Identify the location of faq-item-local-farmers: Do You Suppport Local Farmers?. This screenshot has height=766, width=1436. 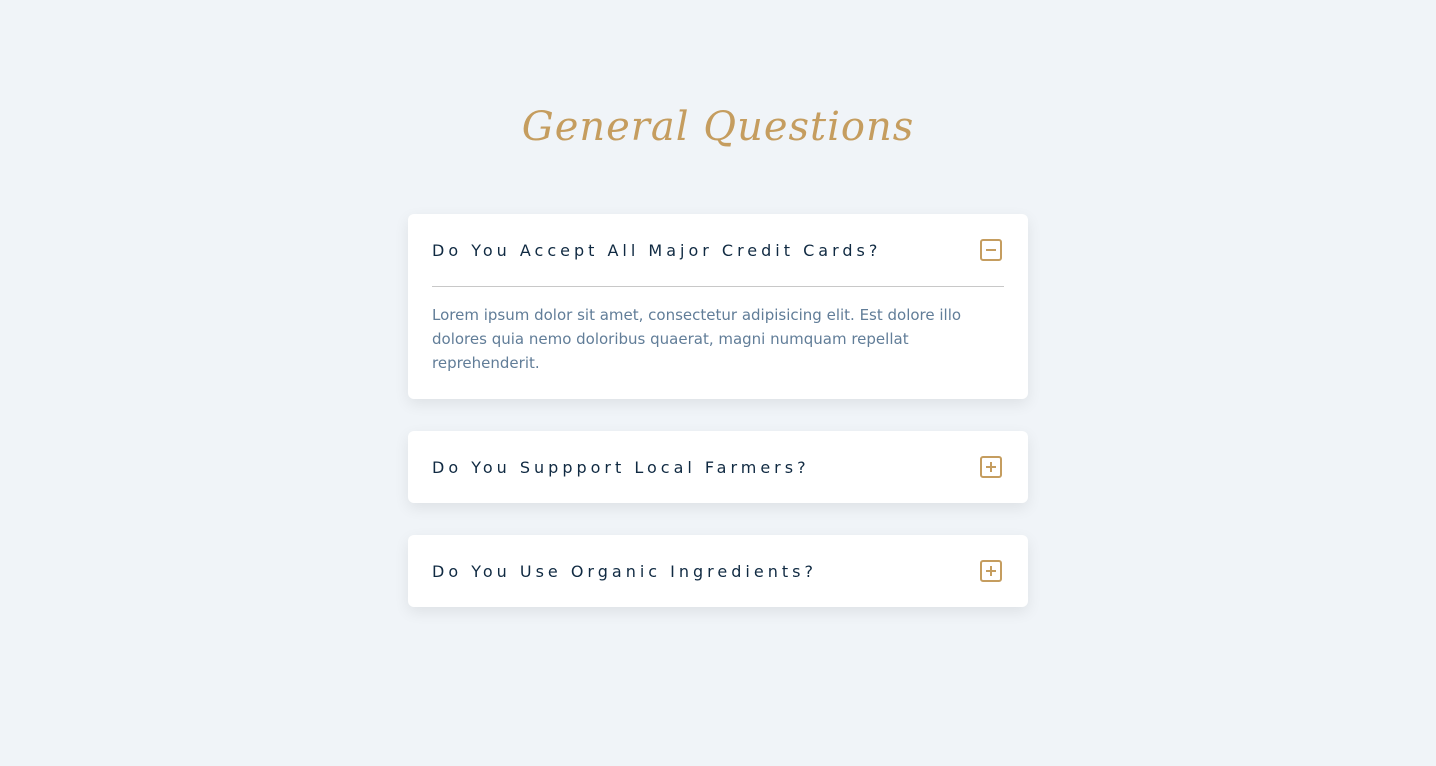
(718, 467).